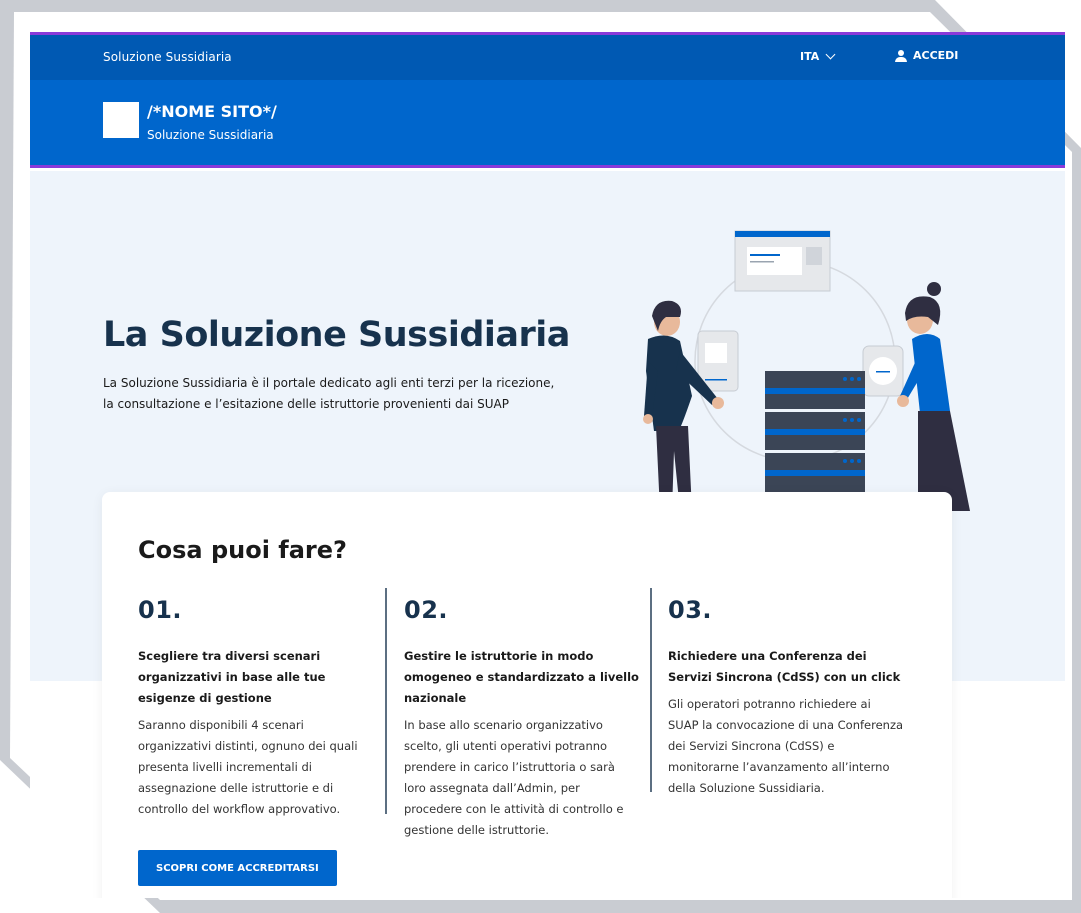  What do you see at coordinates (237, 868) in the screenshot?
I see `accreditation-button: SCOPRI COME ACCREDITARSI` at bounding box center [237, 868].